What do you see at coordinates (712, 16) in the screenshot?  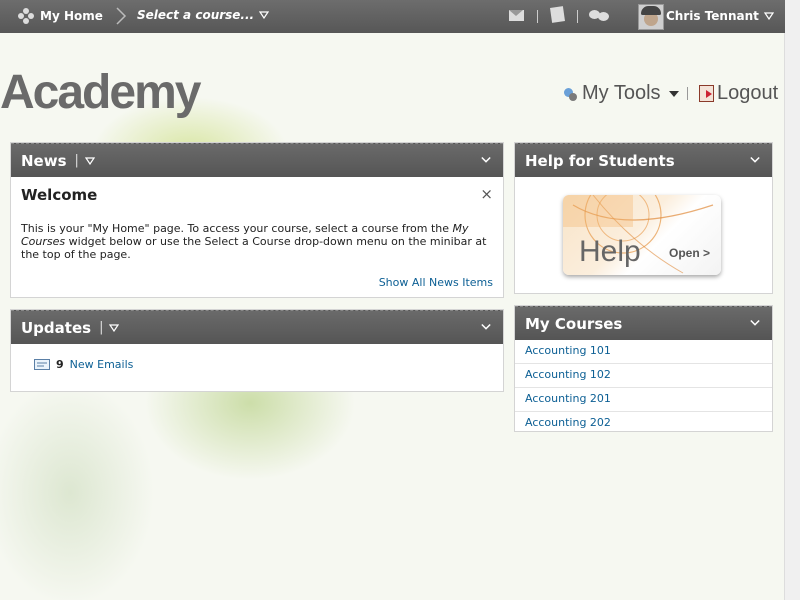 I see `user-name: Chris Tennant` at bounding box center [712, 16].